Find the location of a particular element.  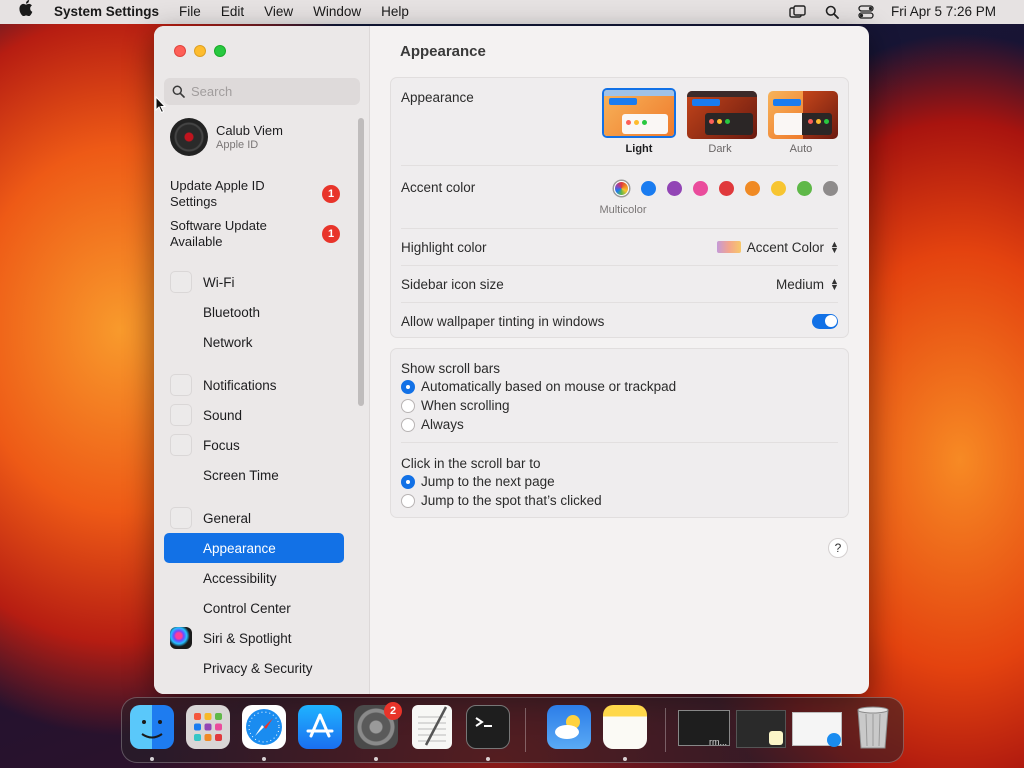

accent-orange-swatch is located at coordinates (752, 188).